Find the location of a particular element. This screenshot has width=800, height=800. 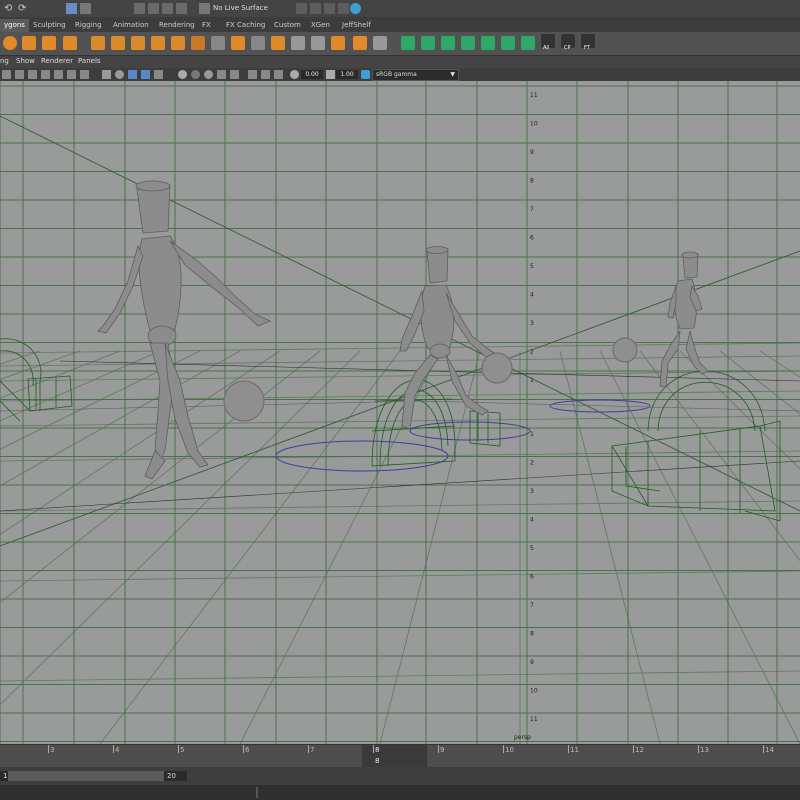

shadows-icon is located at coordinates (195, 74).